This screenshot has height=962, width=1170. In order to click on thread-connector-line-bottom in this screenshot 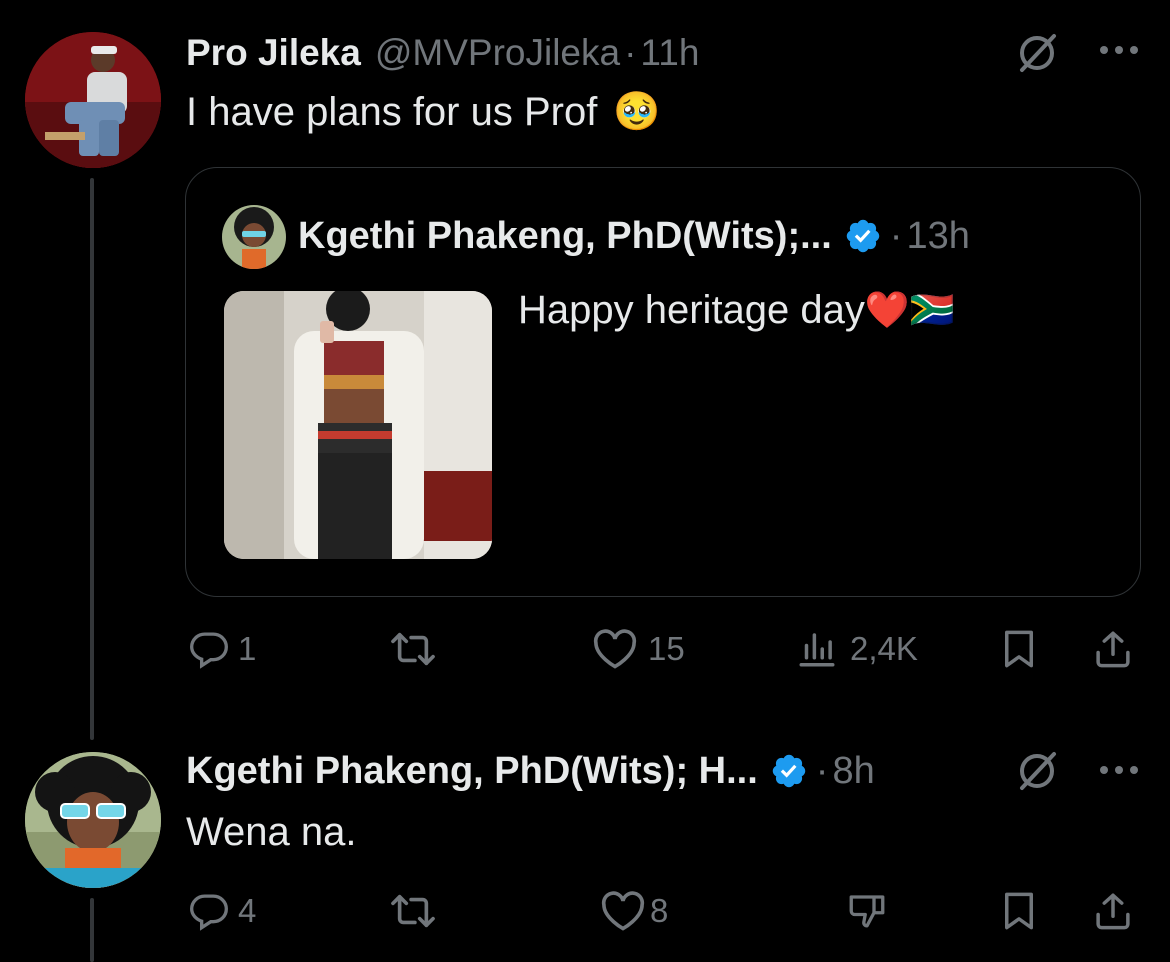, I will do `click(92, 930)`.